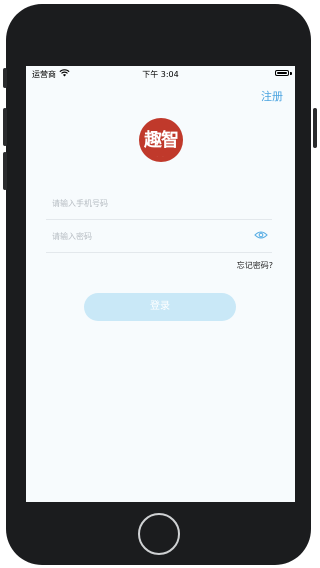 This screenshot has height=568, width=320. What do you see at coordinates (147, 203) in the screenshot?
I see `phone-input` at bounding box center [147, 203].